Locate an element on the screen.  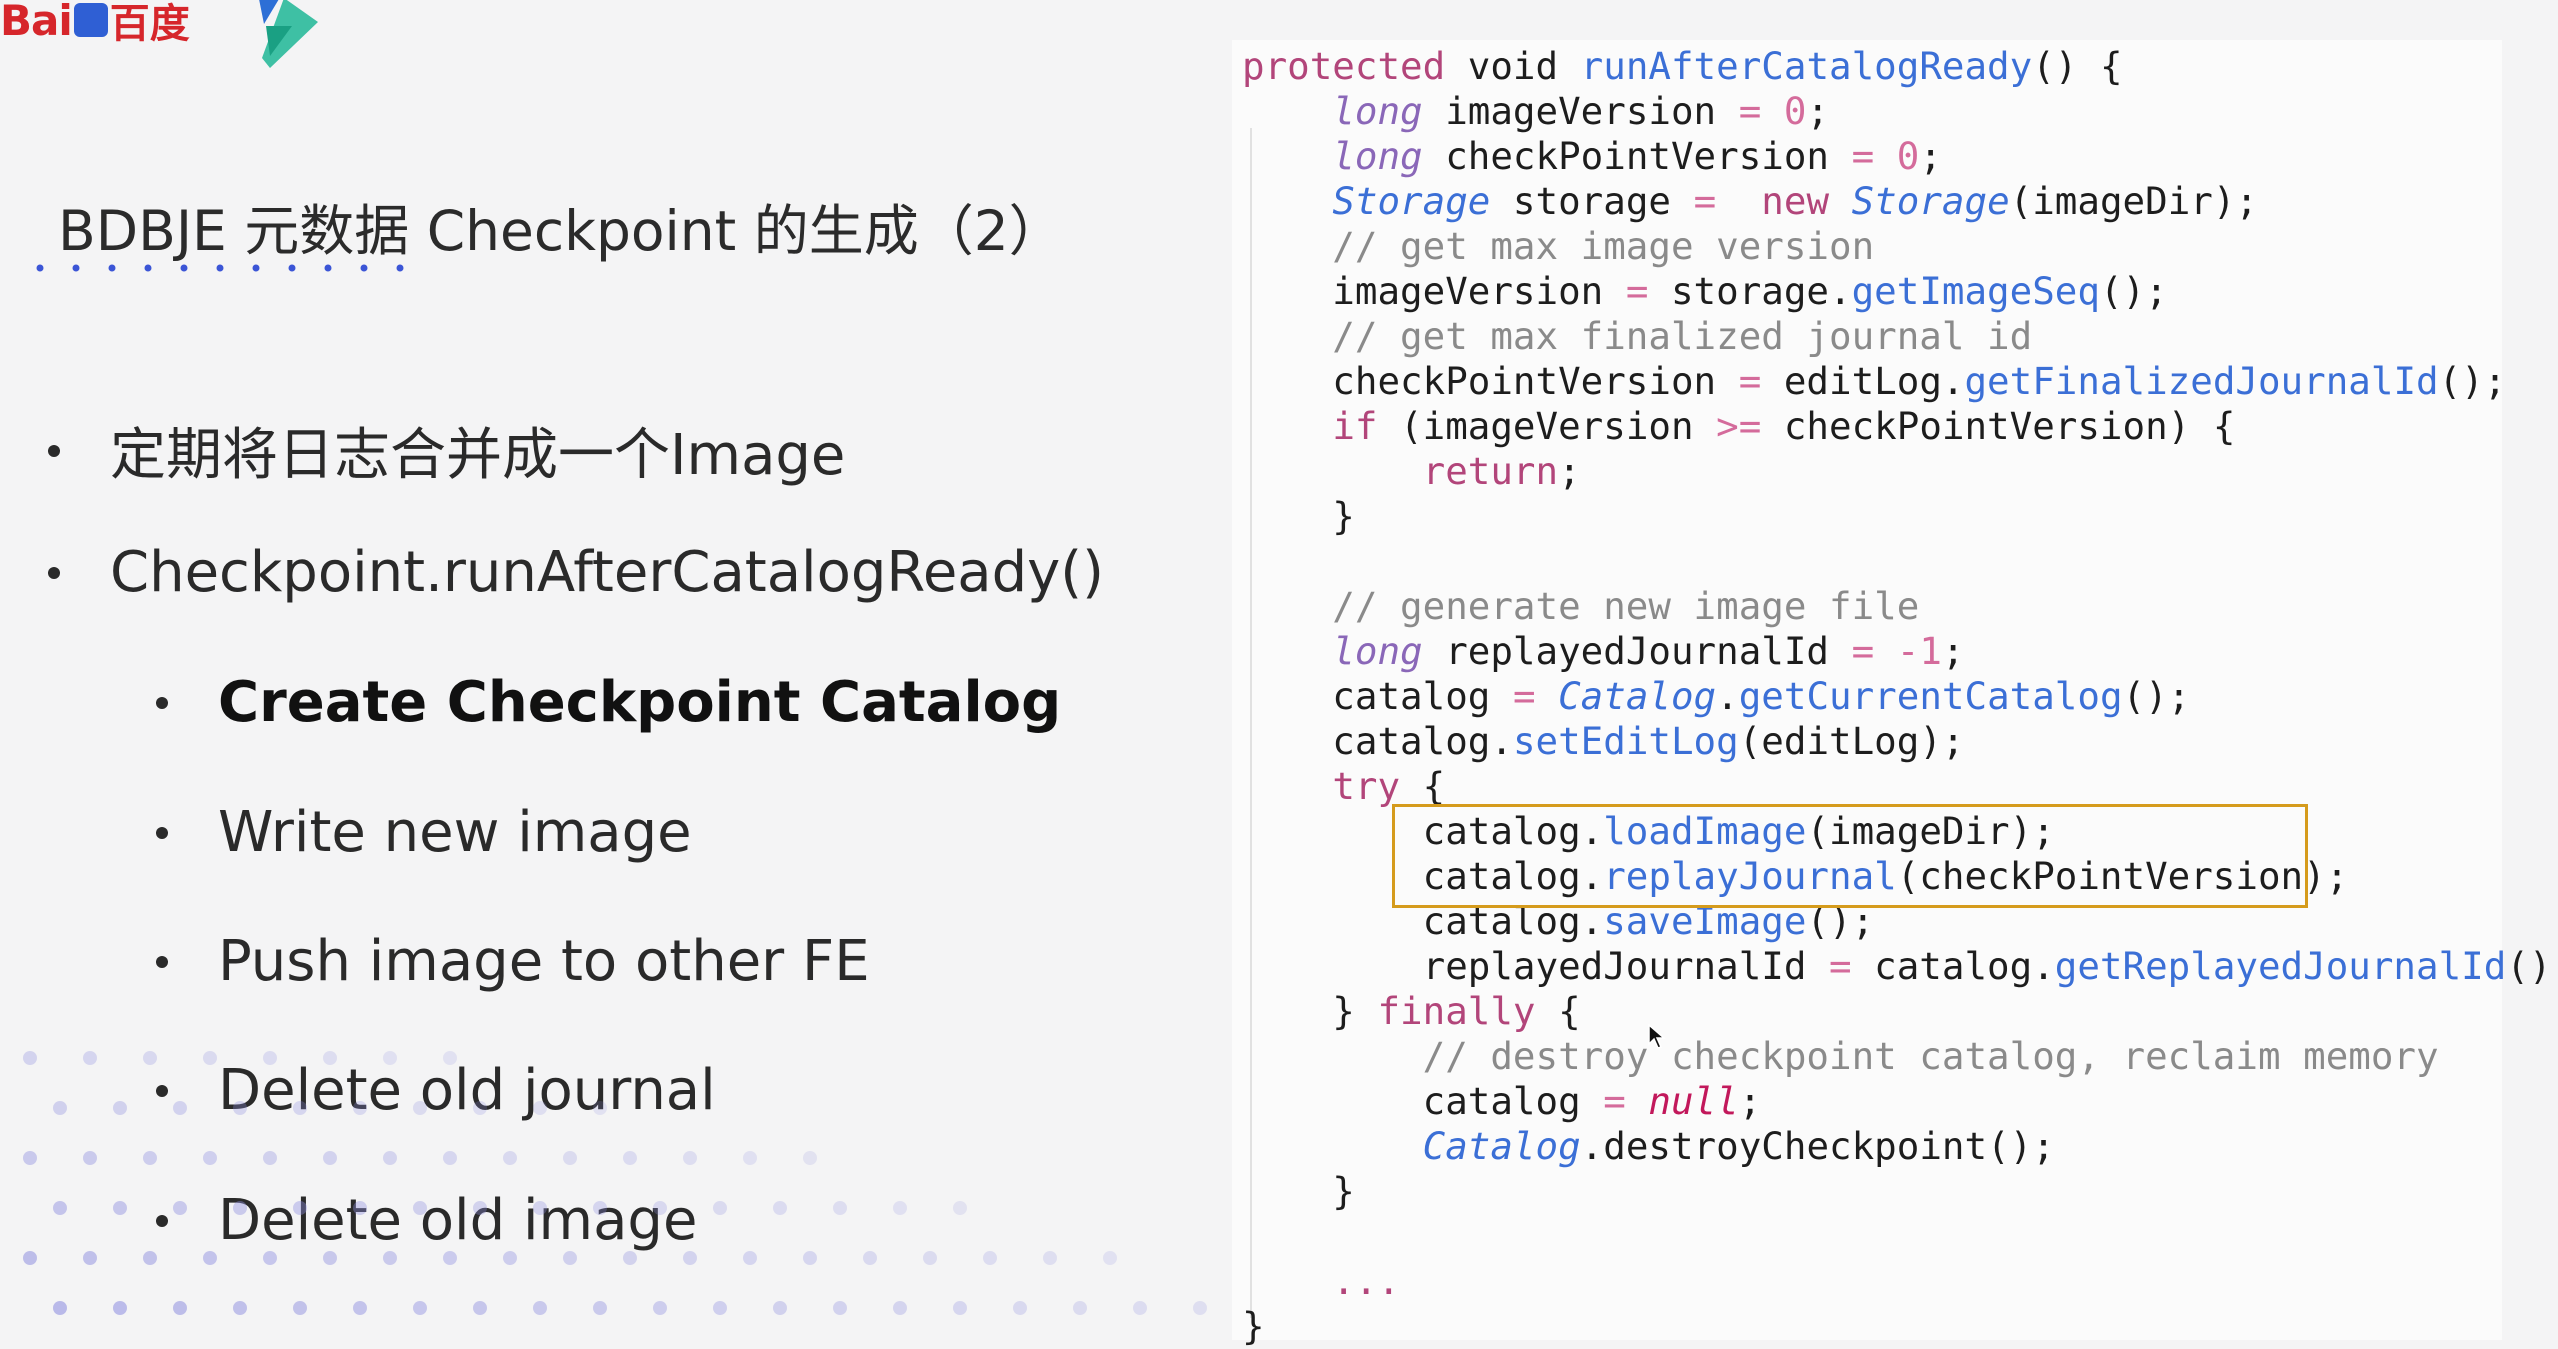
code-line: if (imageVersion >= checkPointVersion) { is located at coordinates (1784, 426).